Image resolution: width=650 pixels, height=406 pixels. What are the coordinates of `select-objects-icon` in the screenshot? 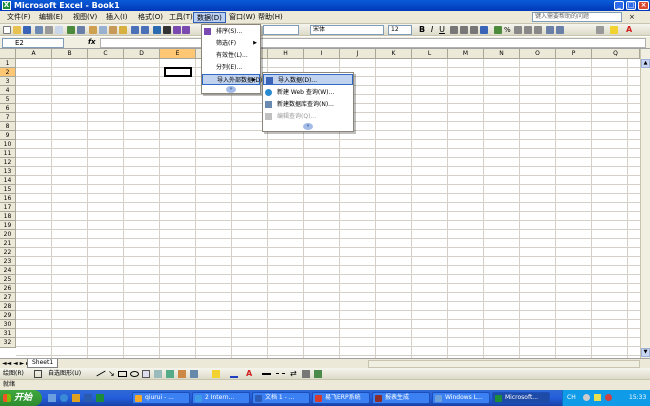 It's located at (38, 374).